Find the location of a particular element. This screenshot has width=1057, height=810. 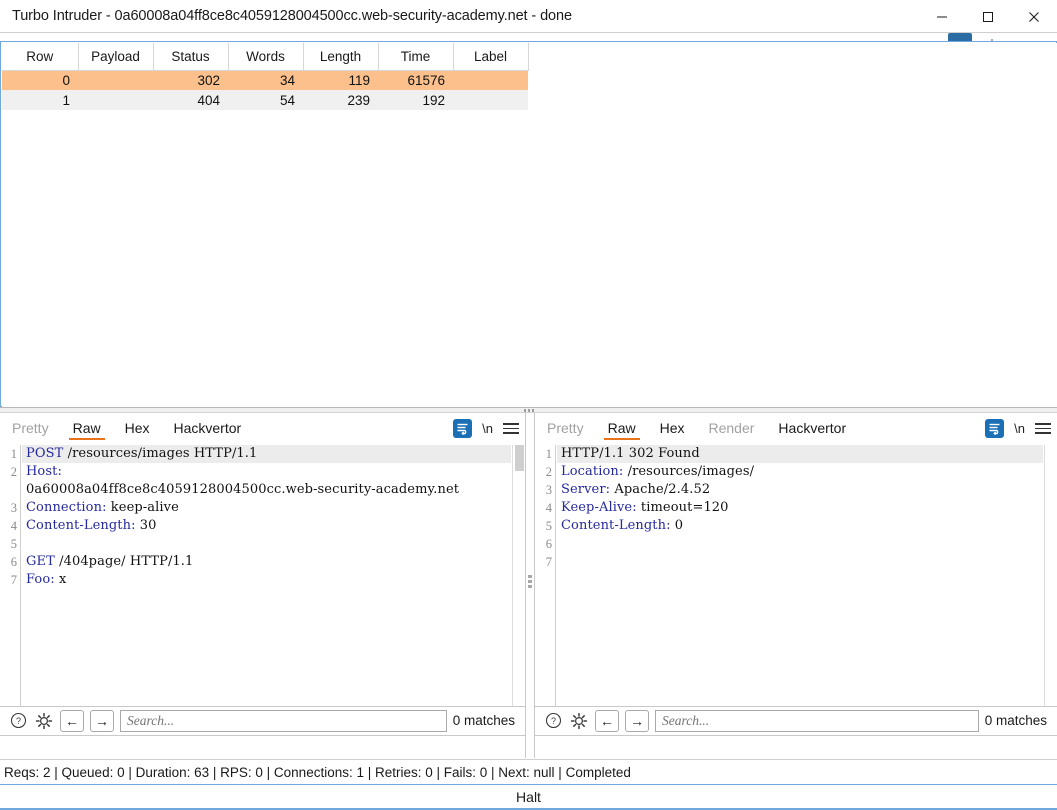

code-text: HTTP/1.1 302 Found is located at coordinates (630, 453).